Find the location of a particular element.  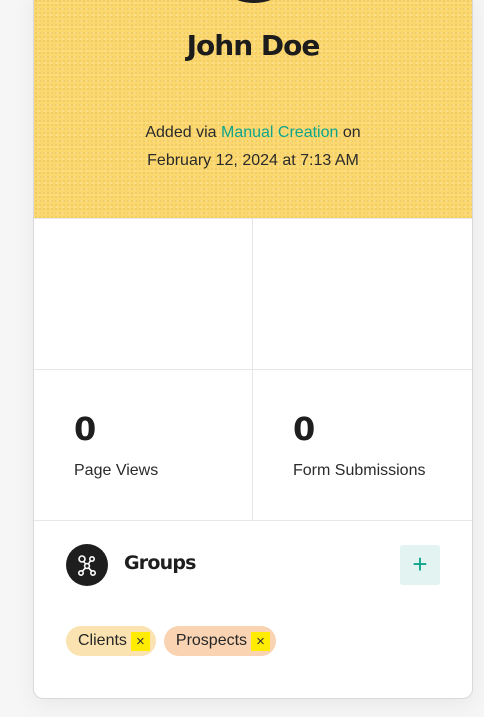

add-group-button: + is located at coordinates (420, 565).